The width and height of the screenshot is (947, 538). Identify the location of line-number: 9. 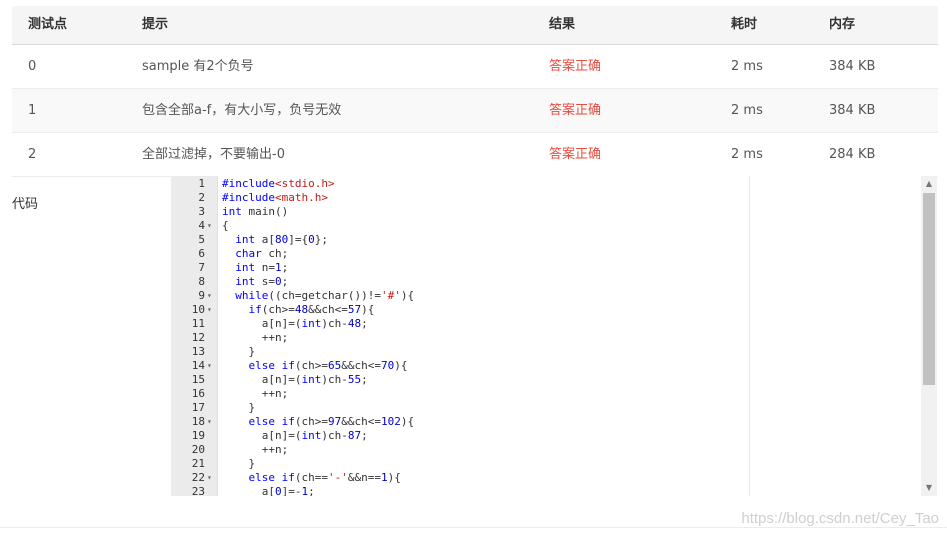
(201, 295).